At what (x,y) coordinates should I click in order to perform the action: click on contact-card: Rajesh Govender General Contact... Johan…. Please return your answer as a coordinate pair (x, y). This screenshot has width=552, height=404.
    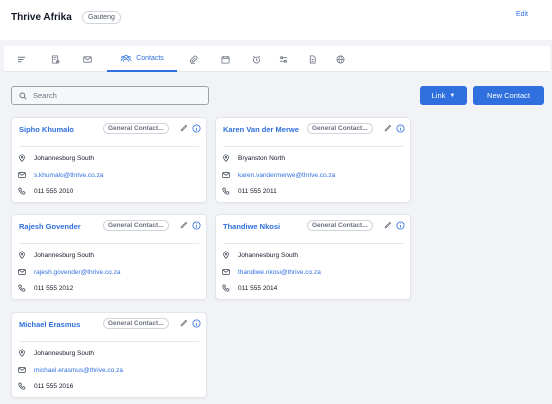
    Looking at the image, I should click on (109, 257).